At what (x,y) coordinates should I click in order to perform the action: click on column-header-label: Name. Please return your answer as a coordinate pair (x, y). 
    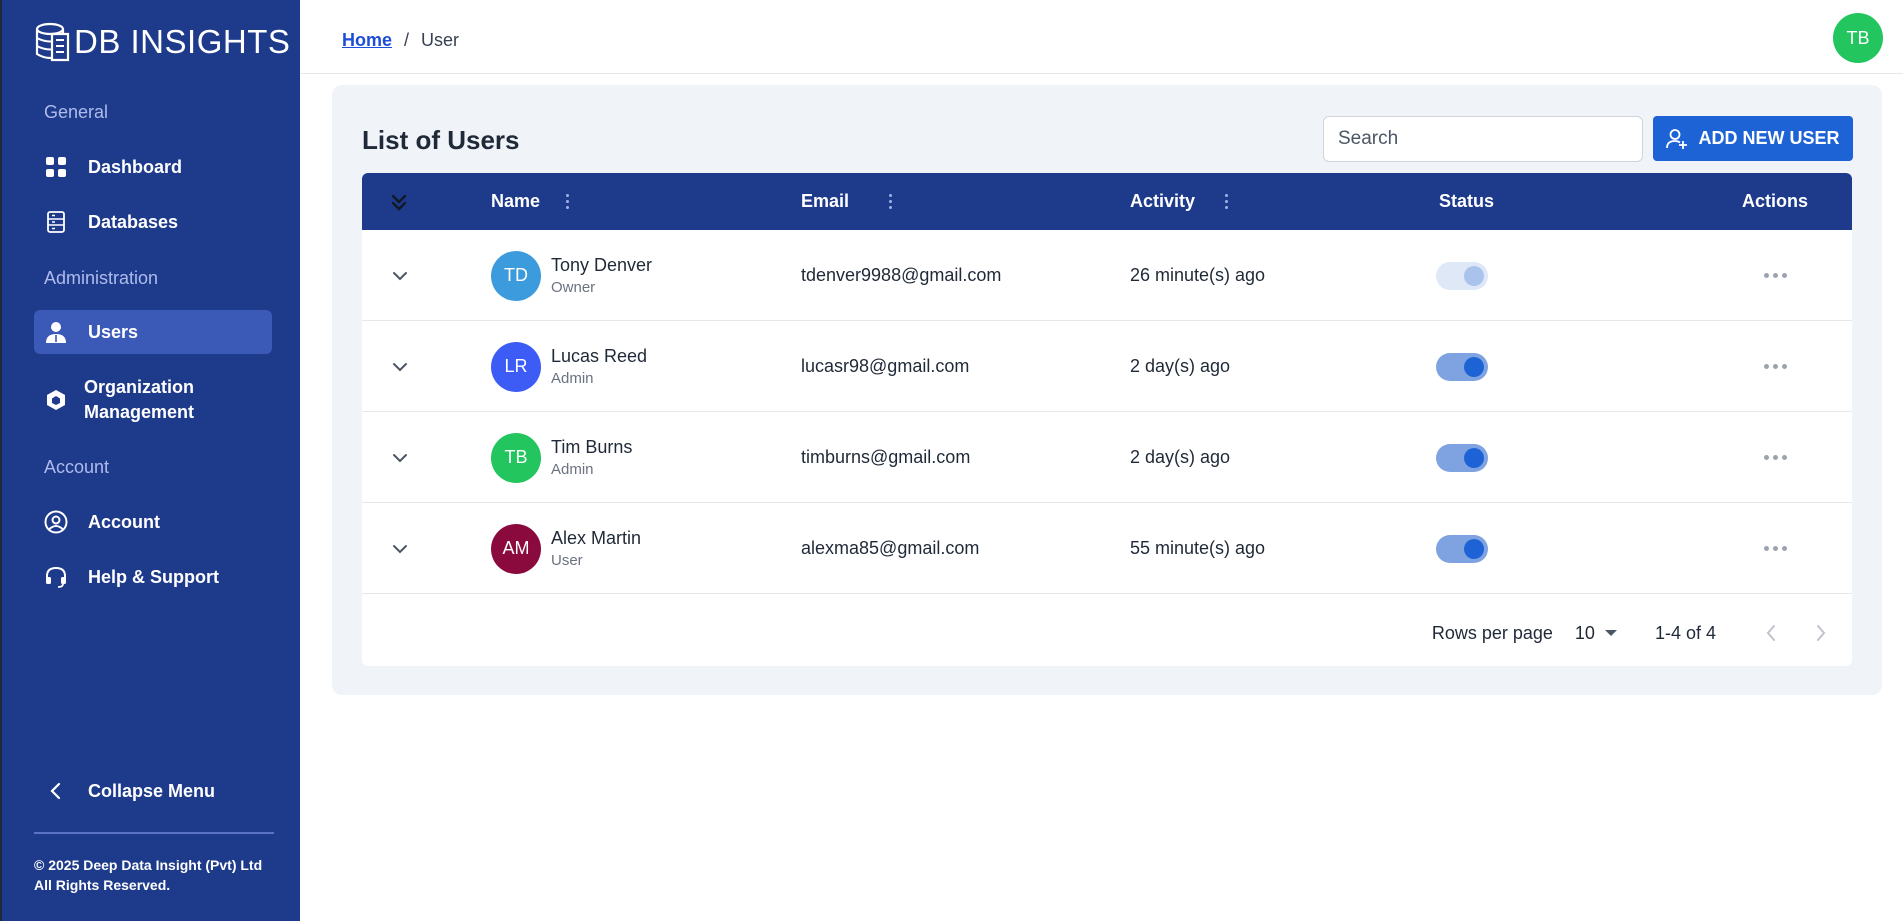
    Looking at the image, I should click on (516, 201).